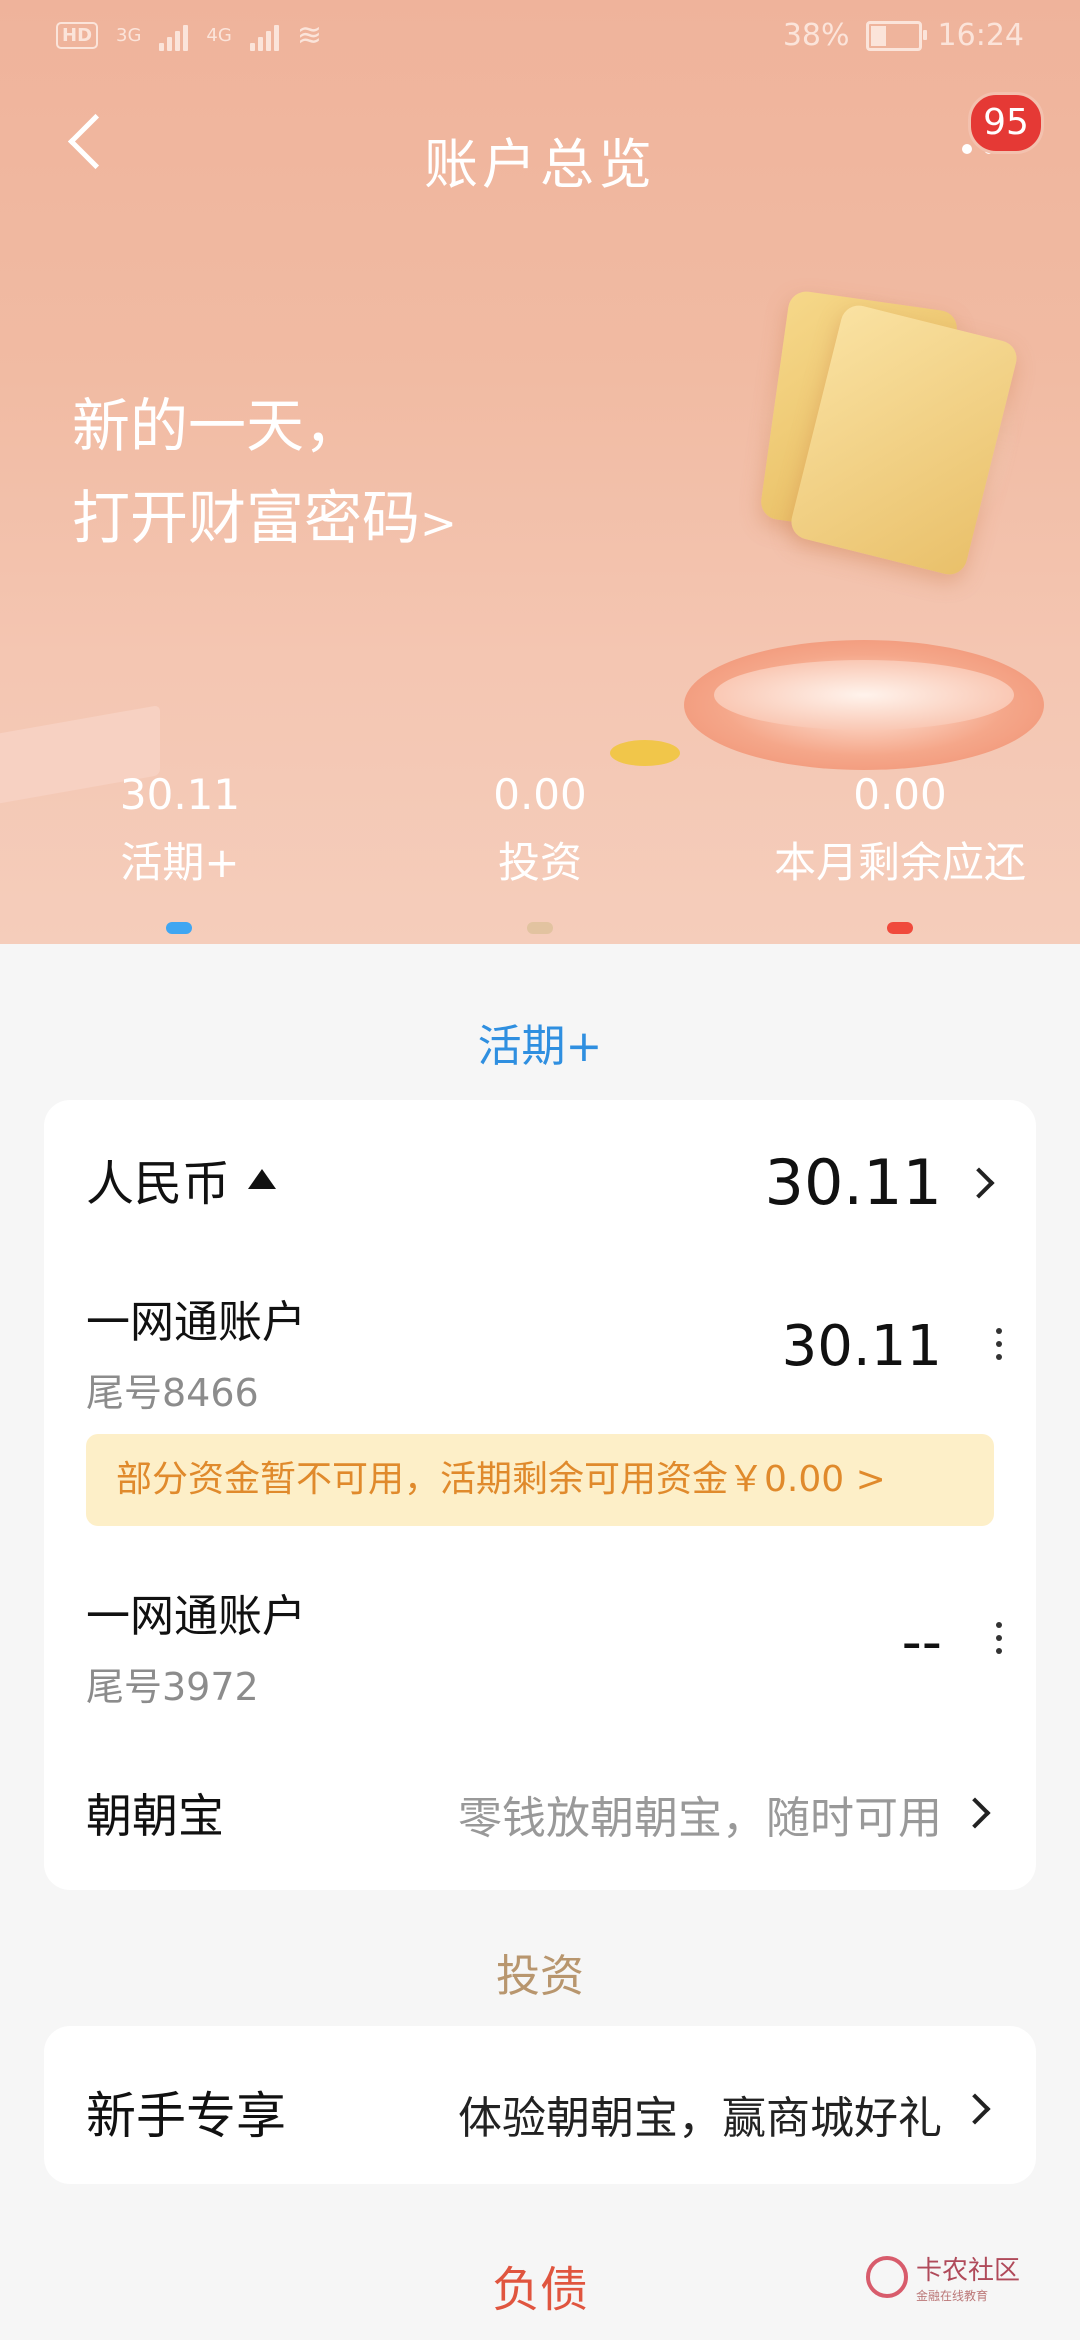 The image size is (1080, 2340). Describe the element at coordinates (540, 164) in the screenshot. I see `page-title: 账户总览` at that location.